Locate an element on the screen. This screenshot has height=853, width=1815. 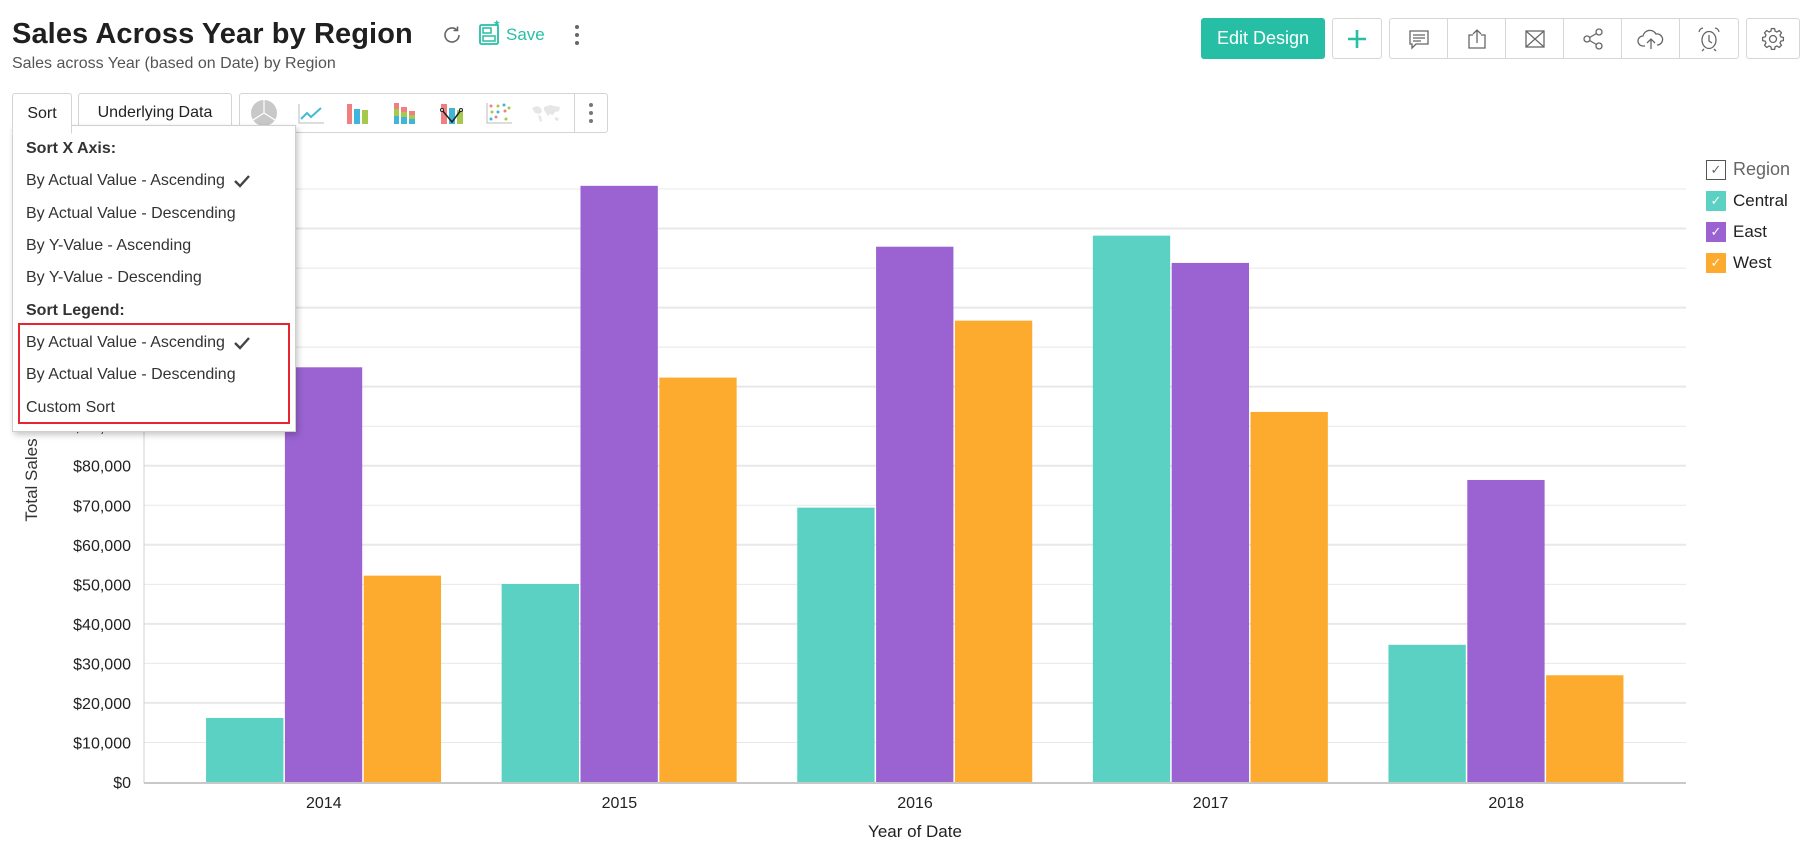
y-axis-title: Total Sales is located at coordinates (31, 479).